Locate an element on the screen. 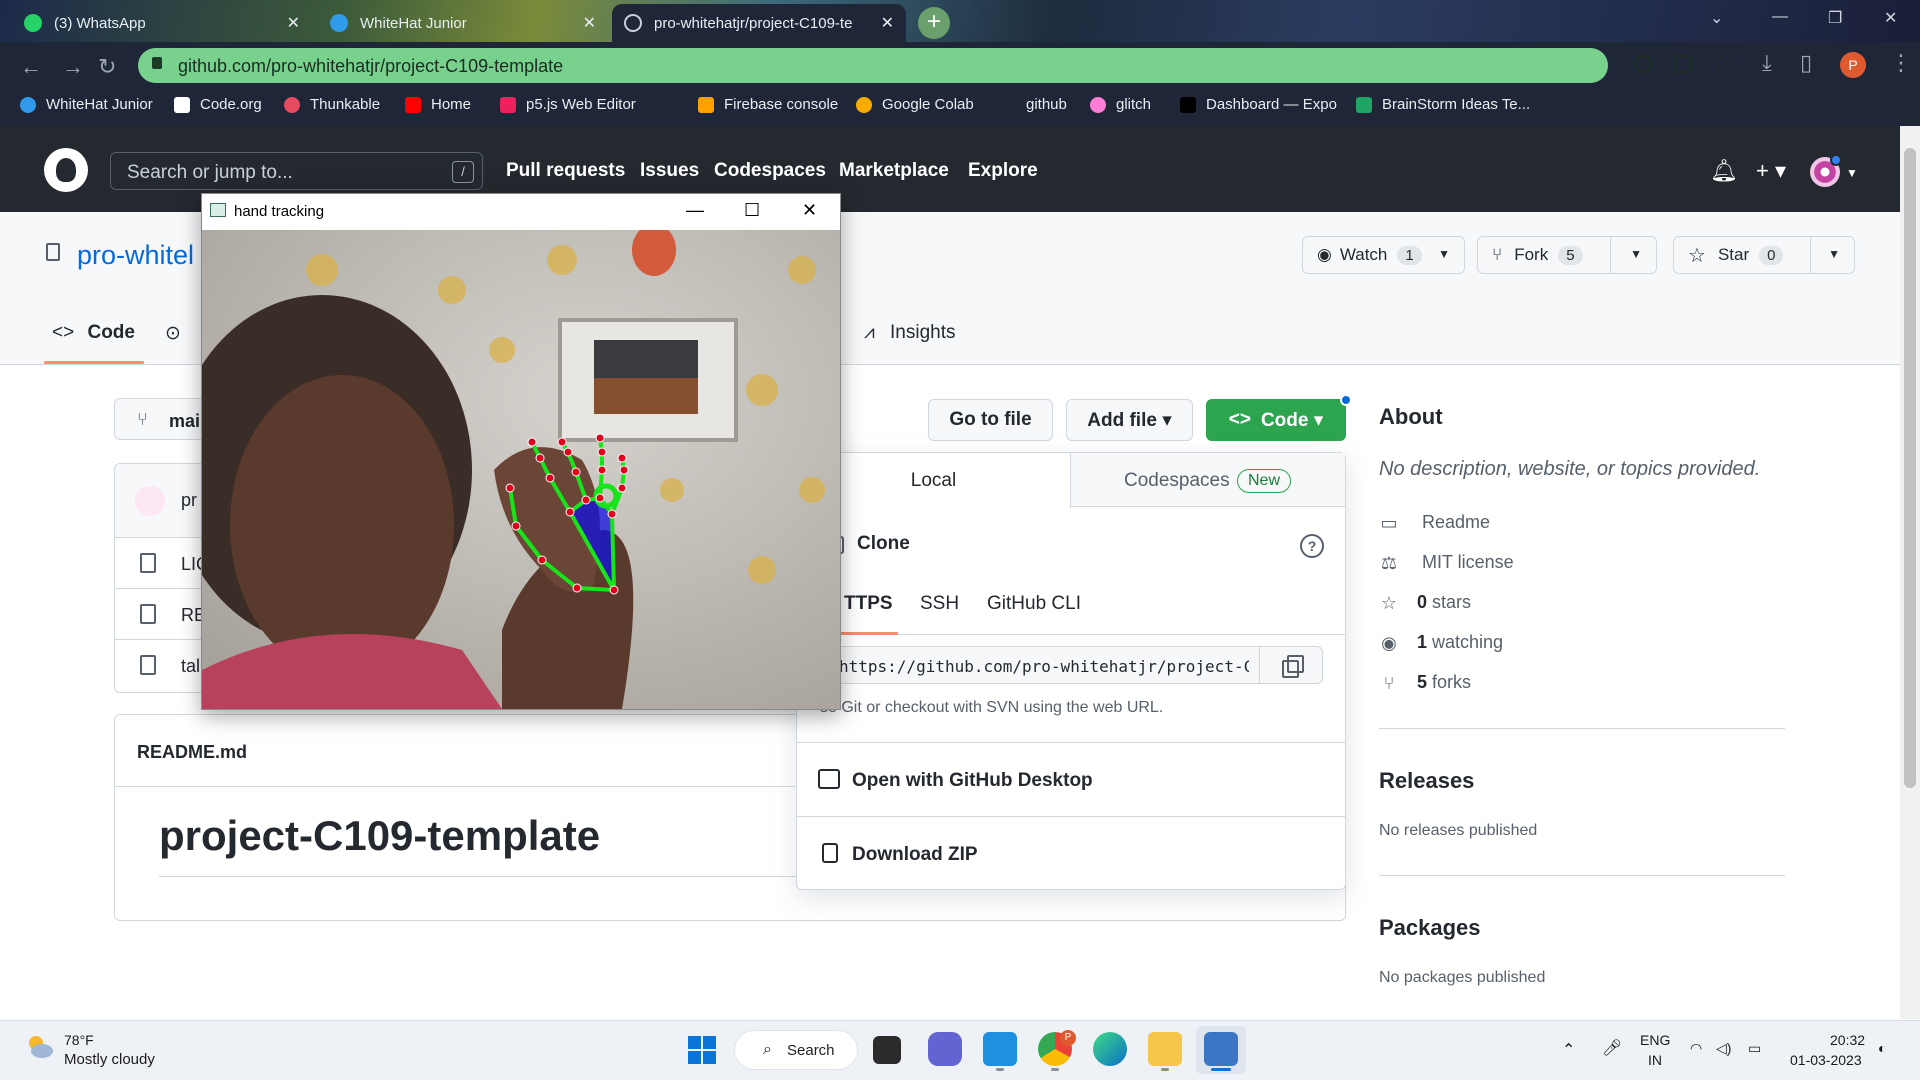 The image size is (1920, 1080). language-bottom: IN is located at coordinates (1655, 1060).